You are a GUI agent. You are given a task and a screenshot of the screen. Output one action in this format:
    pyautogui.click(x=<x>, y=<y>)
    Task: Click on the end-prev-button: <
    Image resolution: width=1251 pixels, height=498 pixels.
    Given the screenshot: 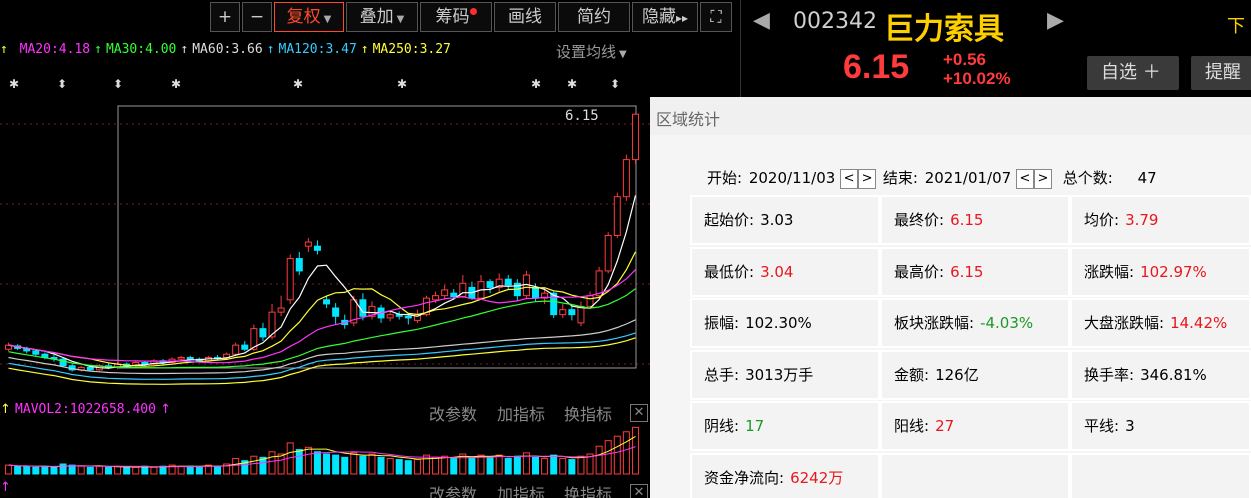 What is the action you would take?
    pyautogui.click(x=1024, y=178)
    